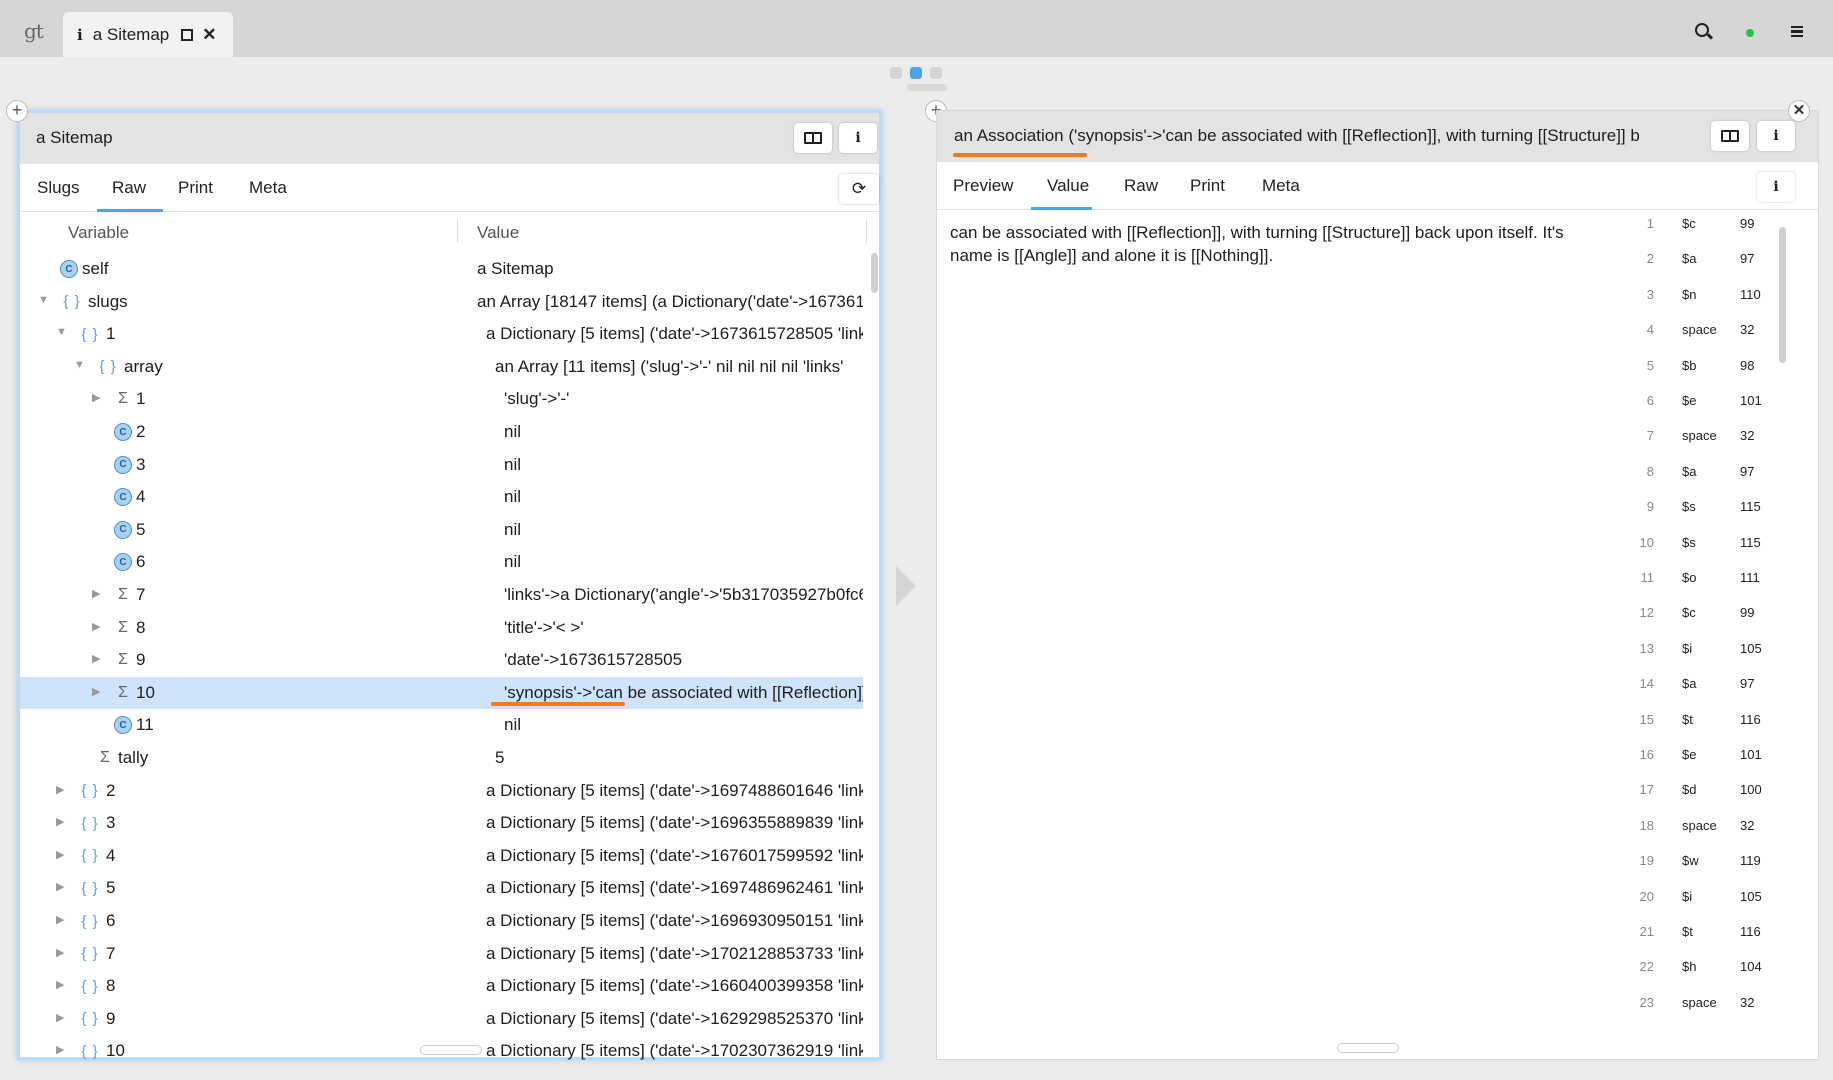 Image resolution: width=1833 pixels, height=1080 pixels. I want to click on info-button-tabs: i, so click(1776, 187).